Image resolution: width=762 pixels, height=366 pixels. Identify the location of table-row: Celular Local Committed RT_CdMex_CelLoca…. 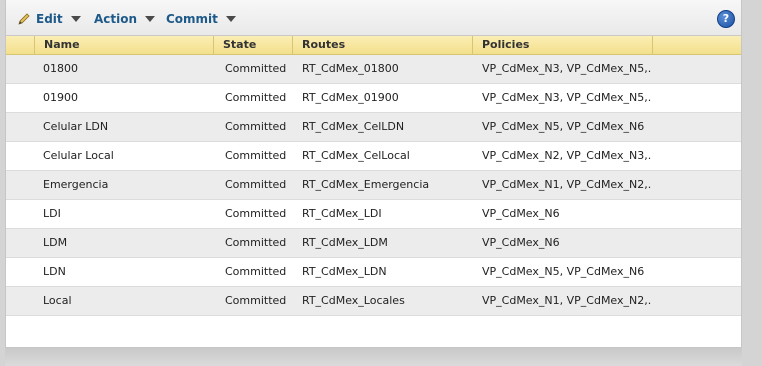
(373, 156).